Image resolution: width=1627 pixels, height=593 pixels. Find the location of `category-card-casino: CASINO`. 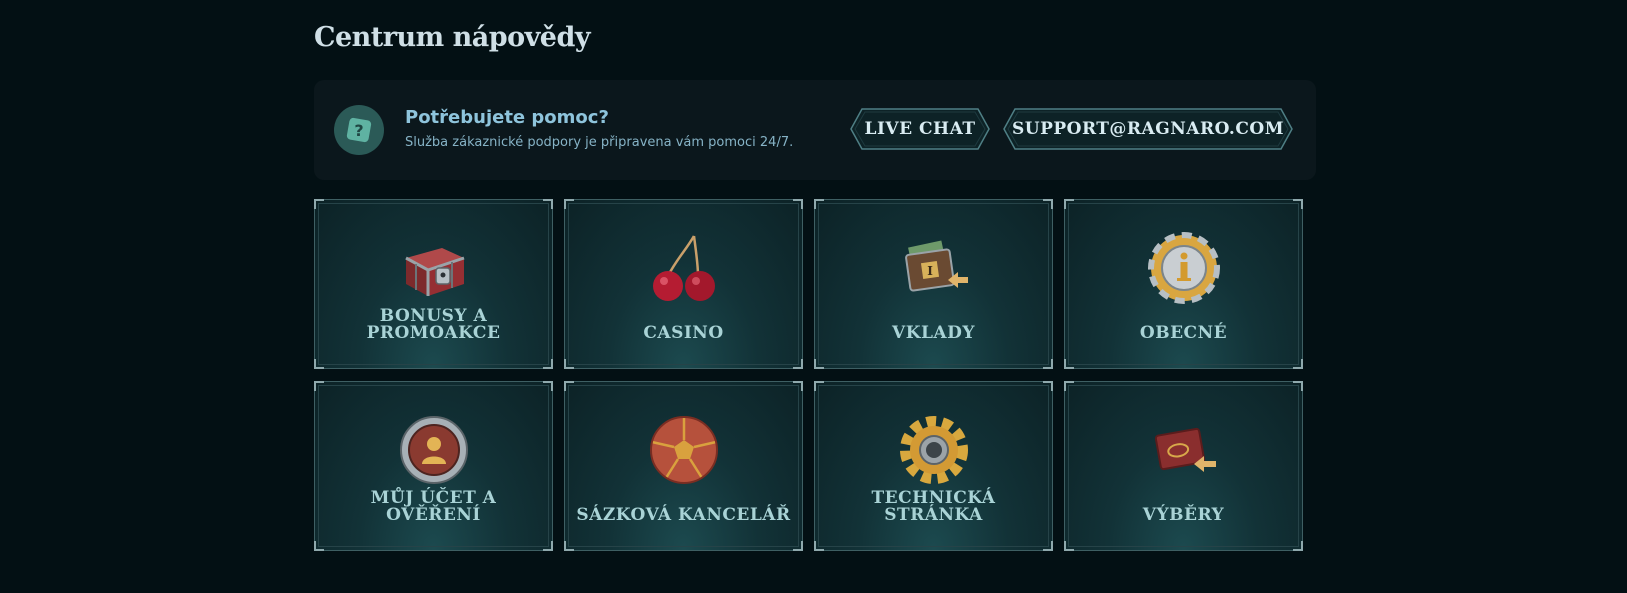

category-card-casino: CASINO is located at coordinates (683, 284).